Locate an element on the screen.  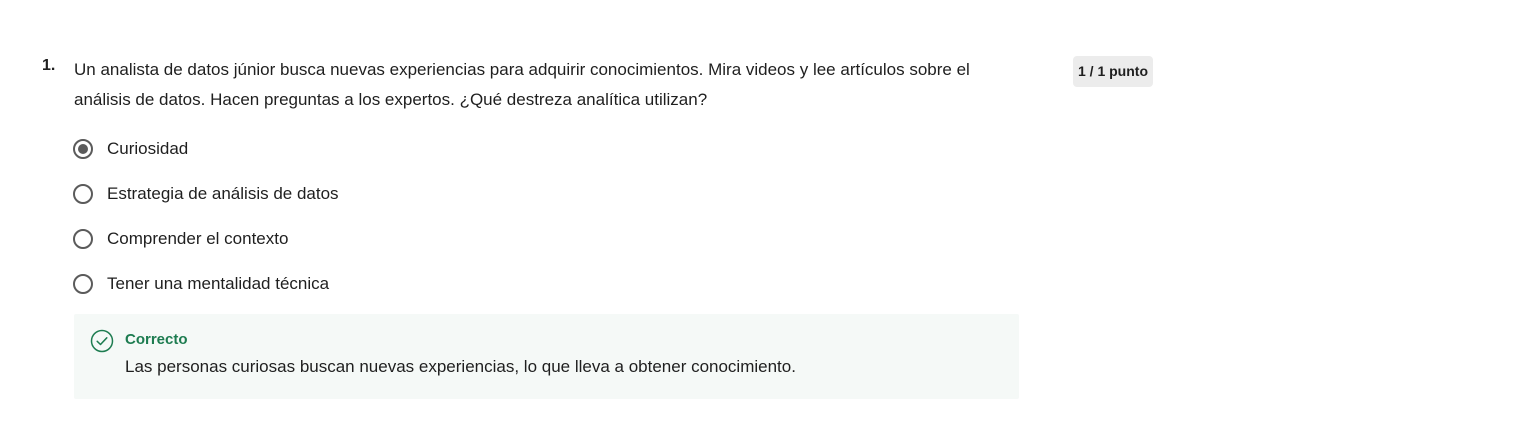
option-contexto: Comprender el contexto is located at coordinates (283, 239).